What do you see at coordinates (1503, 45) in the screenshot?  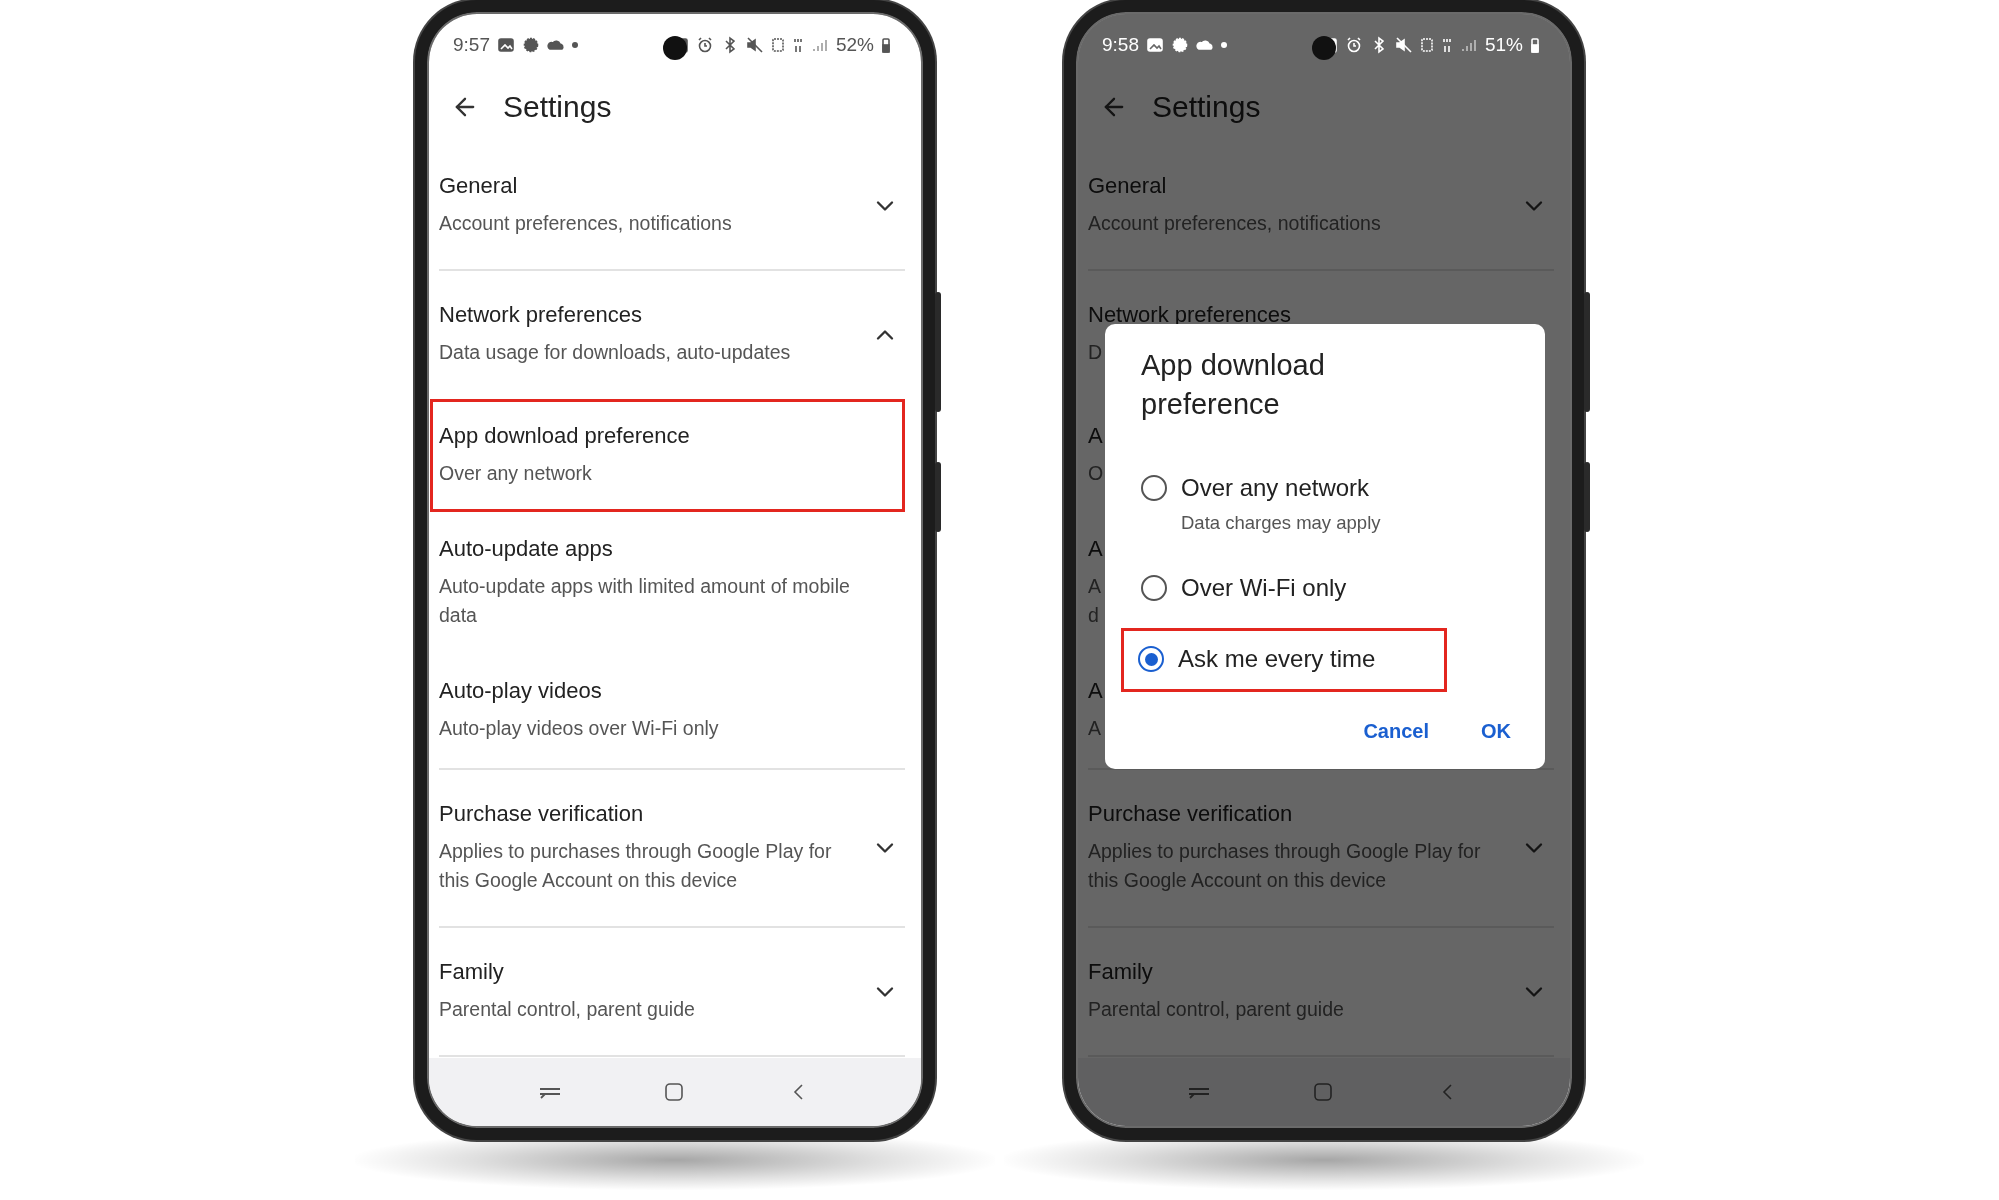 I see `battery-percentage: 51%` at bounding box center [1503, 45].